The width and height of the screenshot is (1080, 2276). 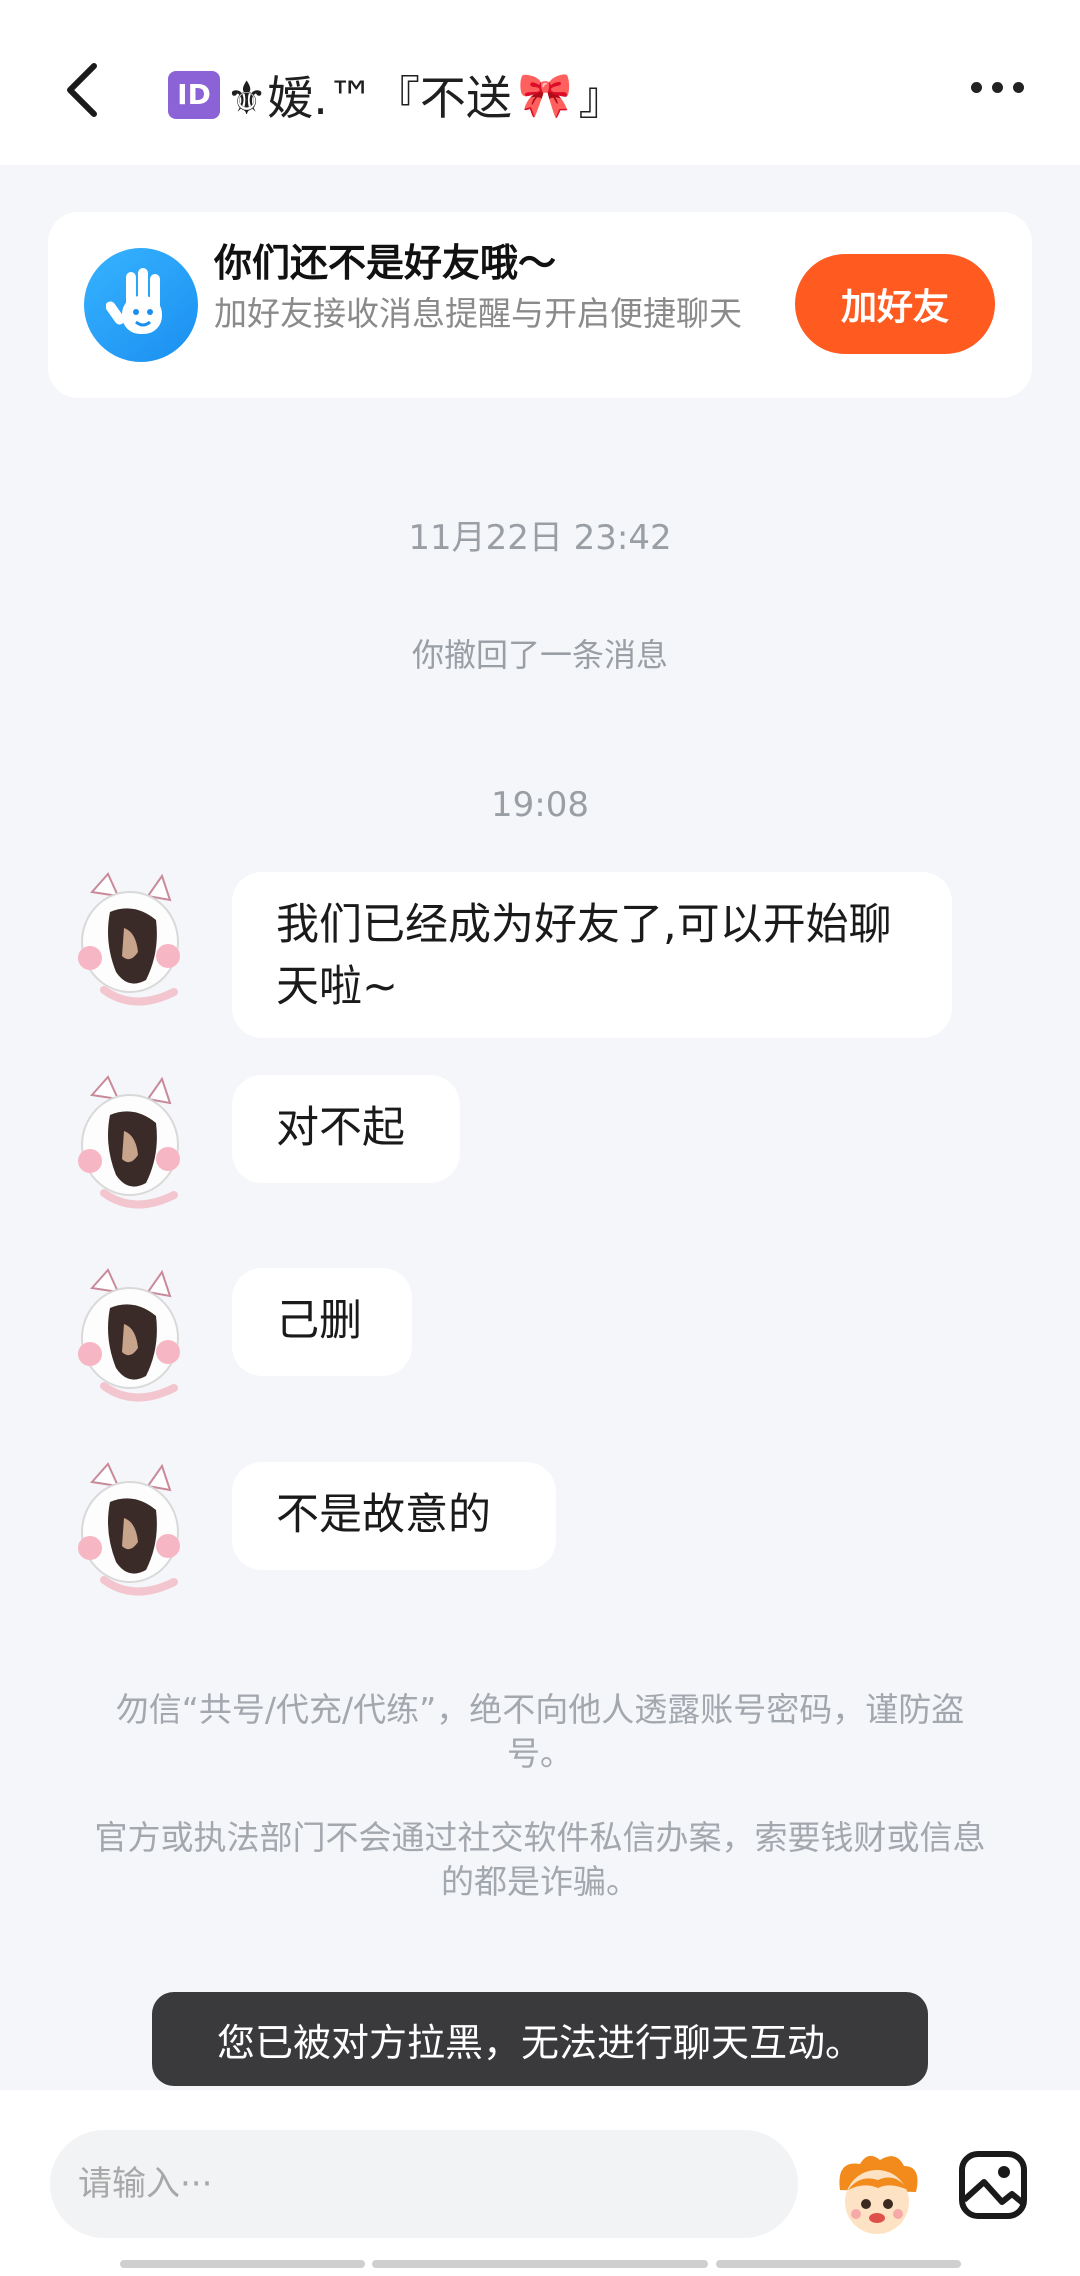 What do you see at coordinates (993, 2185) in the screenshot?
I see `image-icon` at bounding box center [993, 2185].